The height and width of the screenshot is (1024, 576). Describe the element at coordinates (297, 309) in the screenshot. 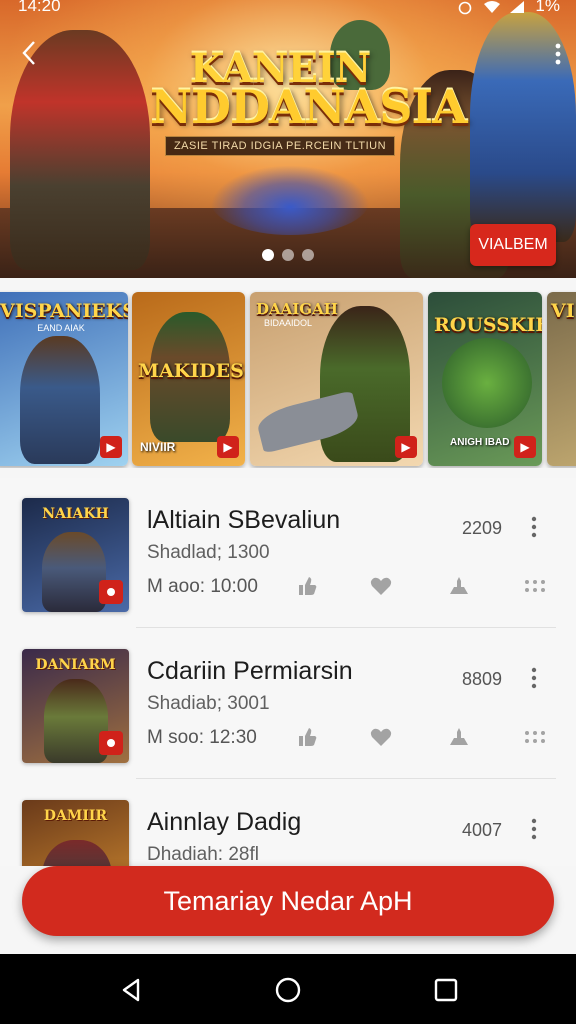

I see `card-title: DAAIGAH` at that location.